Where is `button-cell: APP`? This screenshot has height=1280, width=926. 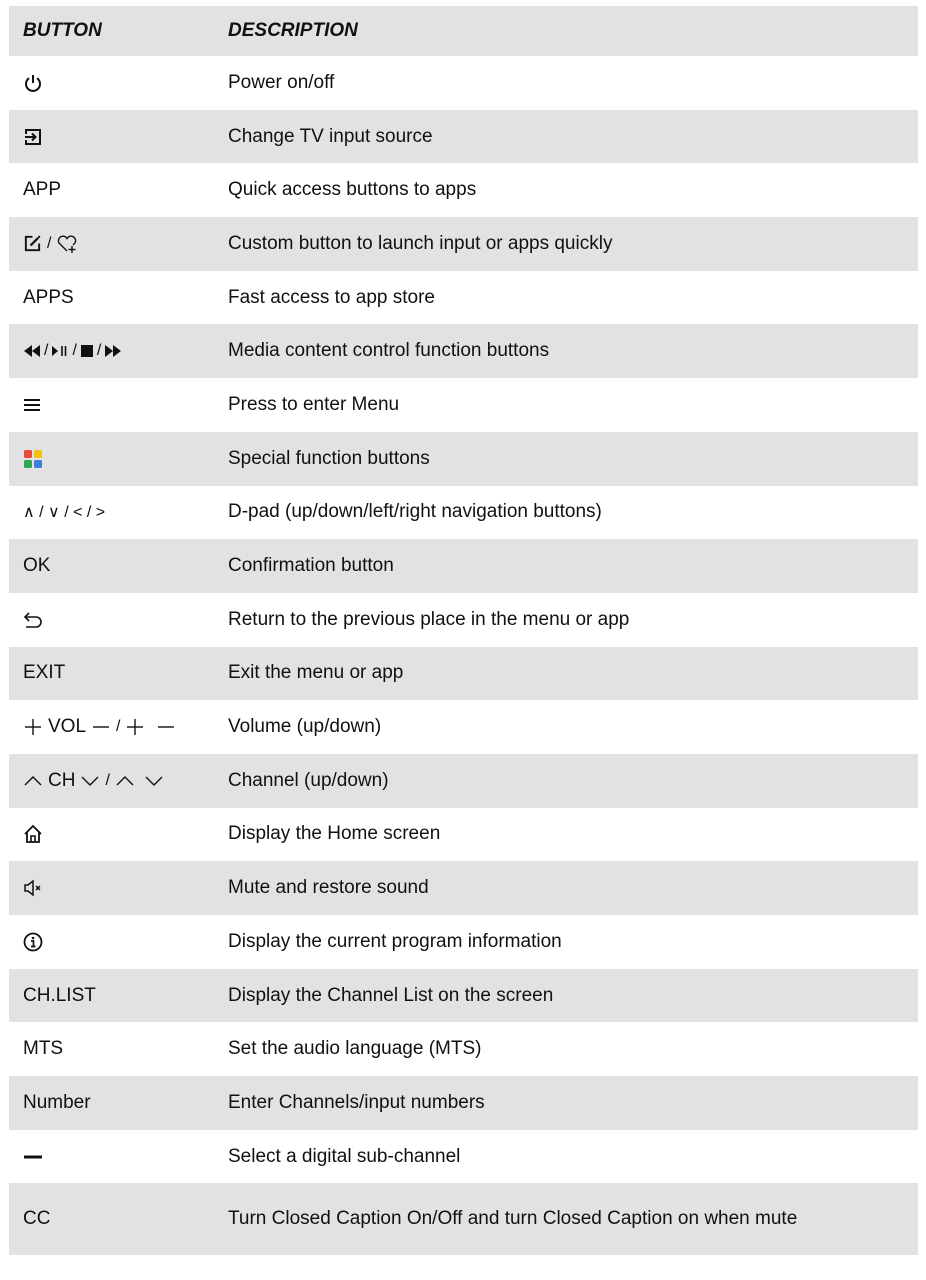 button-cell: APP is located at coordinates (42, 190).